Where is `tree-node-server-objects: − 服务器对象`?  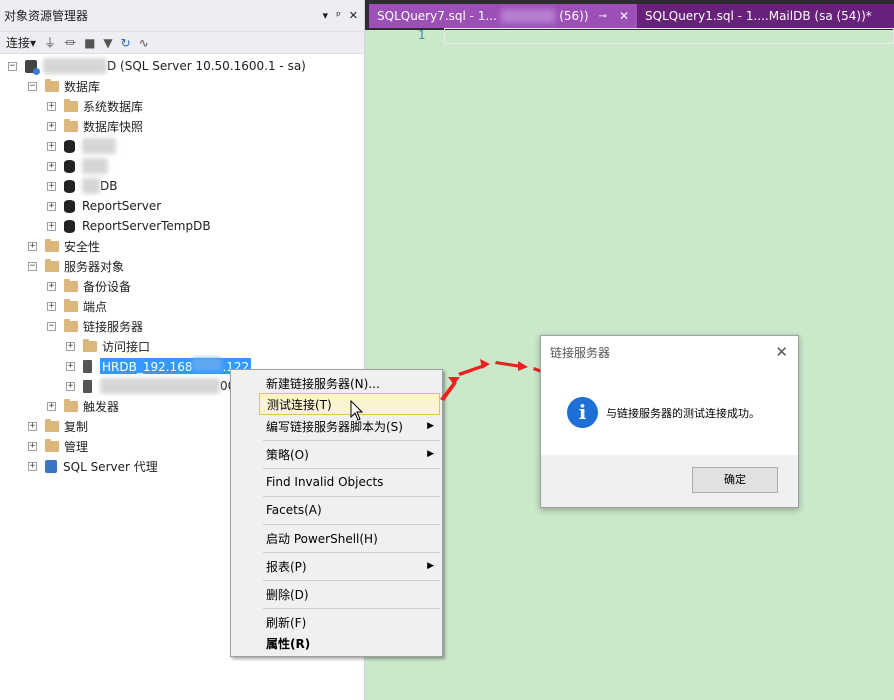 tree-node-server-objects: − 服务器对象 is located at coordinates (76, 266).